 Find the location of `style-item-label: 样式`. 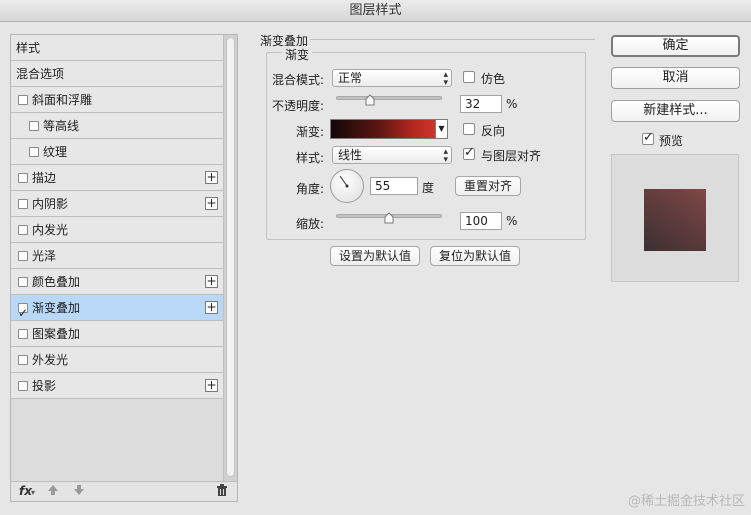

style-item-label: 样式 is located at coordinates (28, 48).